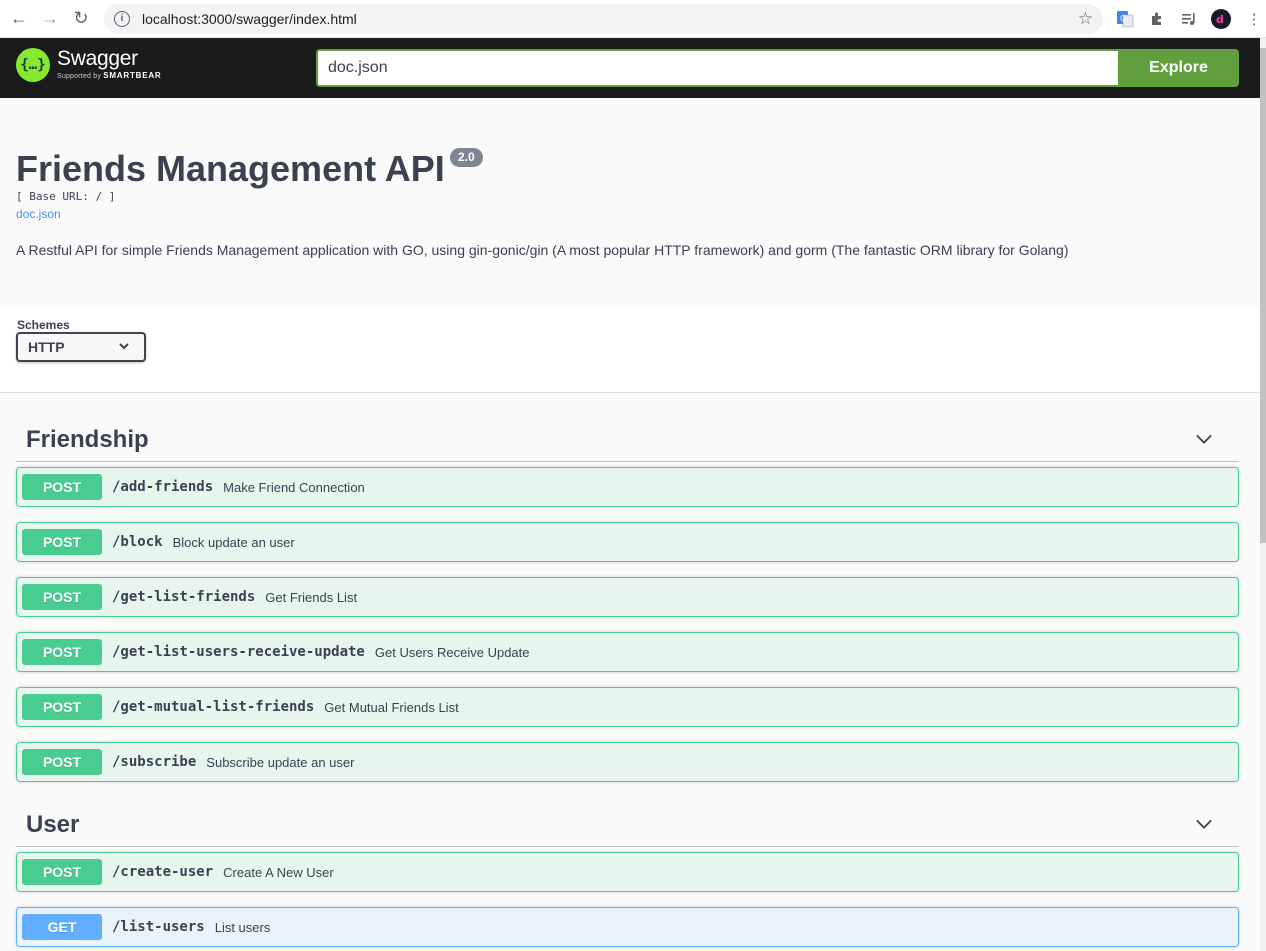 The height and width of the screenshot is (951, 1266). Describe the element at coordinates (233, 542) in the screenshot. I see `operation-summary: Block update an user` at that location.